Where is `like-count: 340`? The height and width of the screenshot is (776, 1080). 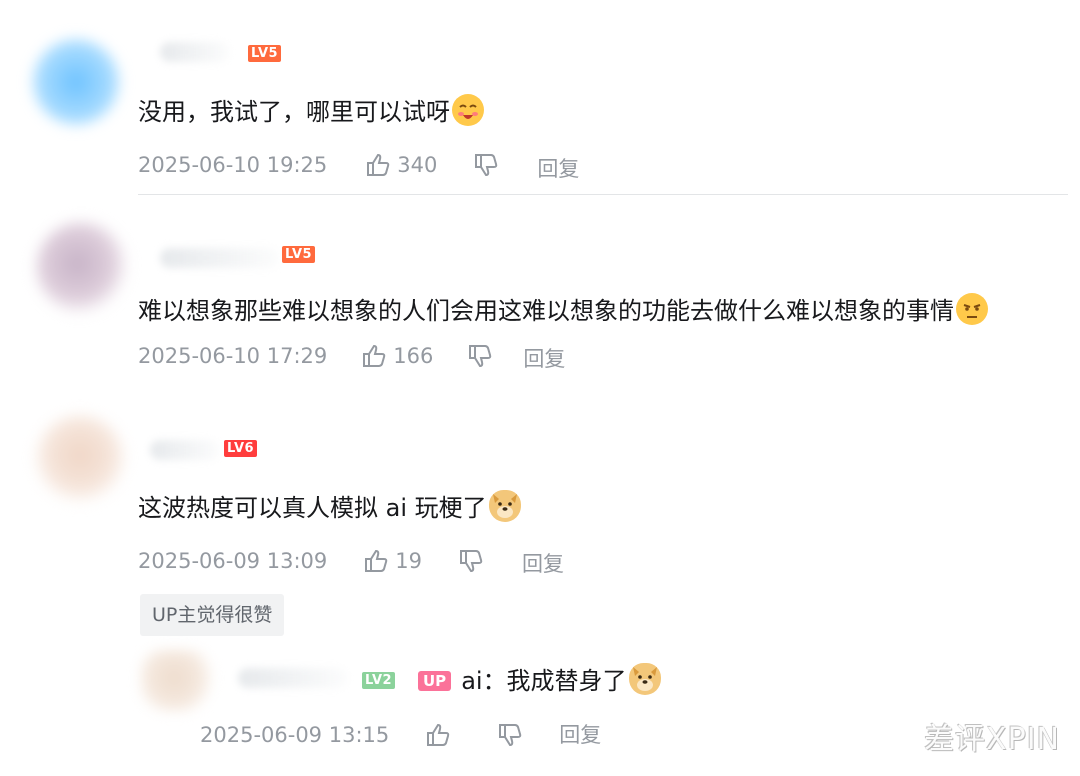
like-count: 340 is located at coordinates (417, 165).